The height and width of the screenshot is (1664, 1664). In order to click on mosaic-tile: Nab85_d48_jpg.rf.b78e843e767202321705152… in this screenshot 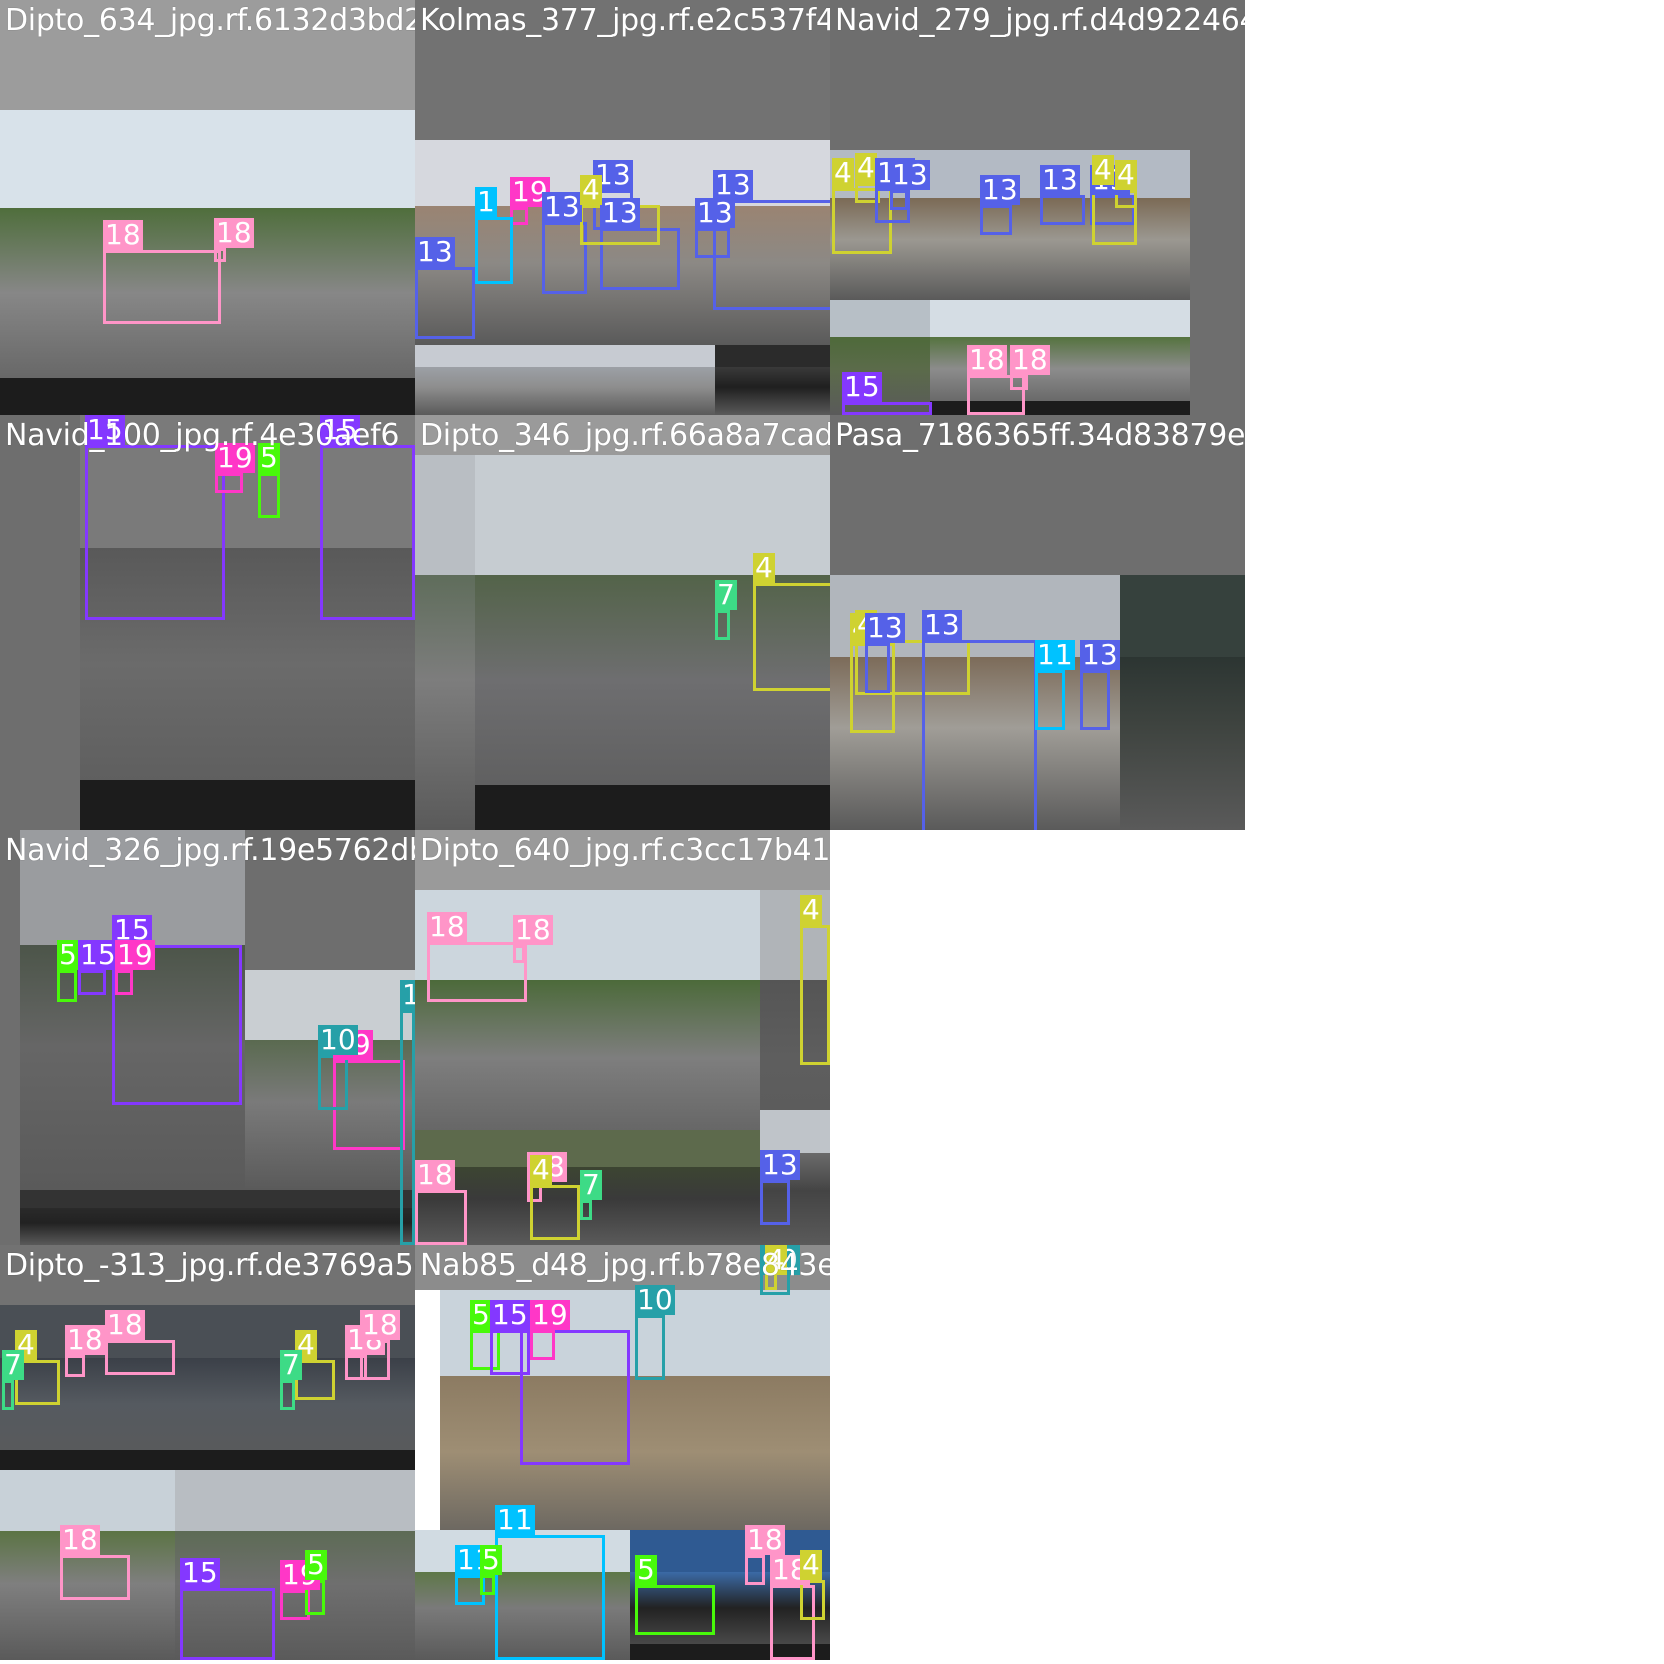, I will do `click(622, 1452)`.